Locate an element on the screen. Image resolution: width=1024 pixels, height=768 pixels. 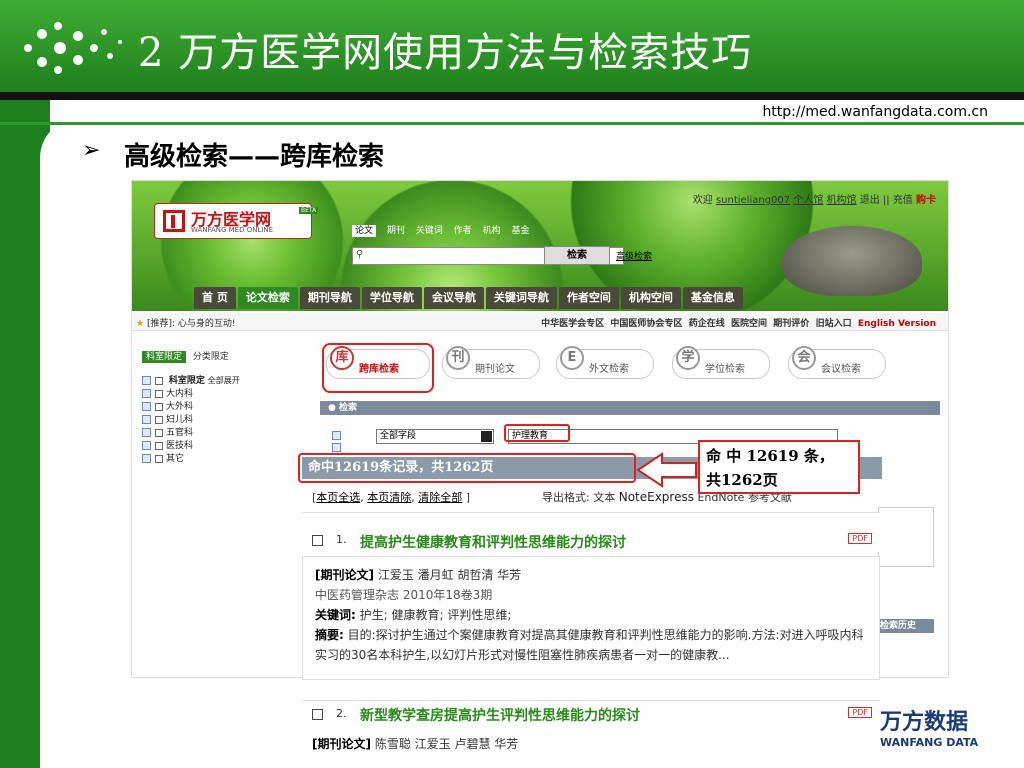
clear-all-link: 清除全部 is located at coordinates (440, 497).